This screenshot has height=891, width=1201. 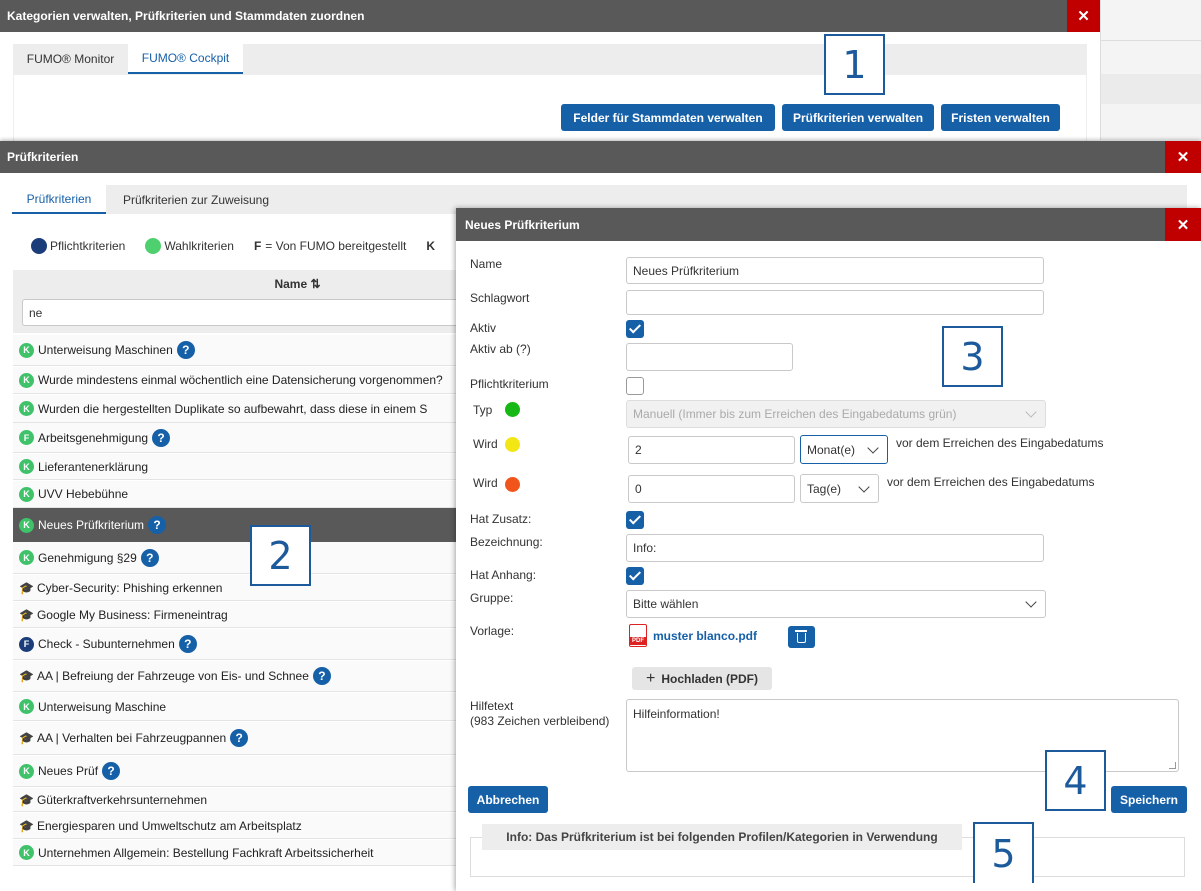 I want to click on upload-pdf-button: + Hochladen (PDF), so click(x=702, y=678).